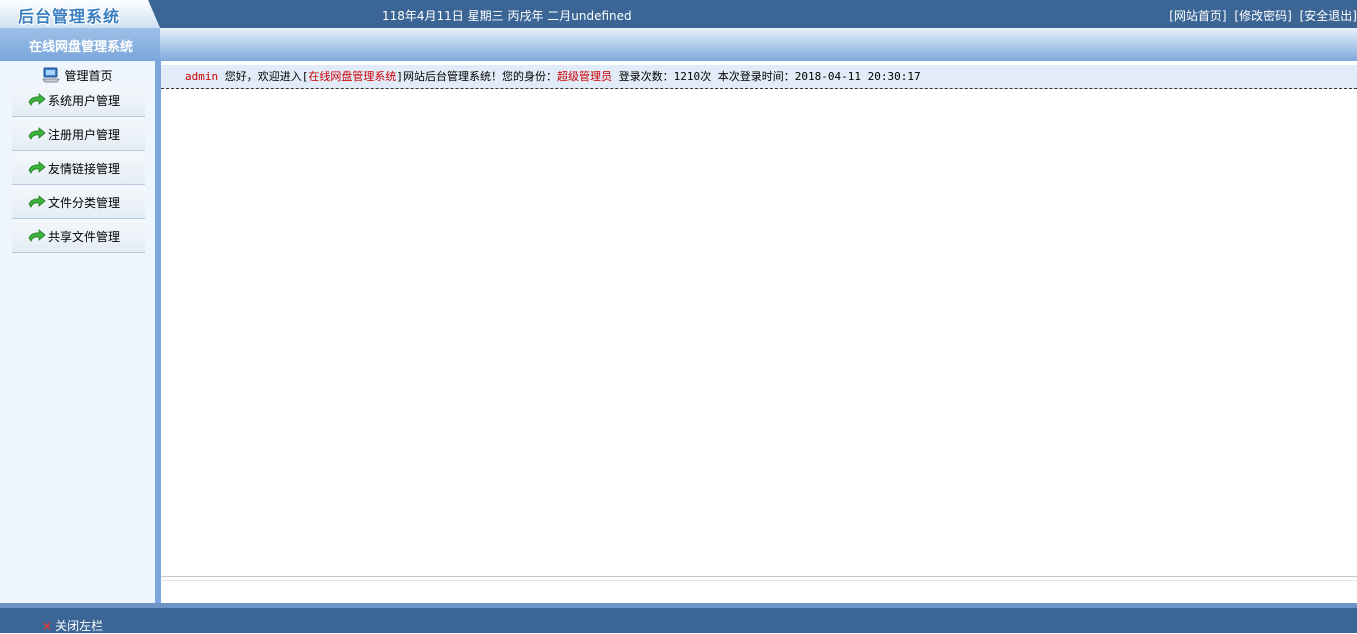 This screenshot has width=1357, height=634. Describe the element at coordinates (47, 626) in the screenshot. I see `close-icon: ×` at that location.